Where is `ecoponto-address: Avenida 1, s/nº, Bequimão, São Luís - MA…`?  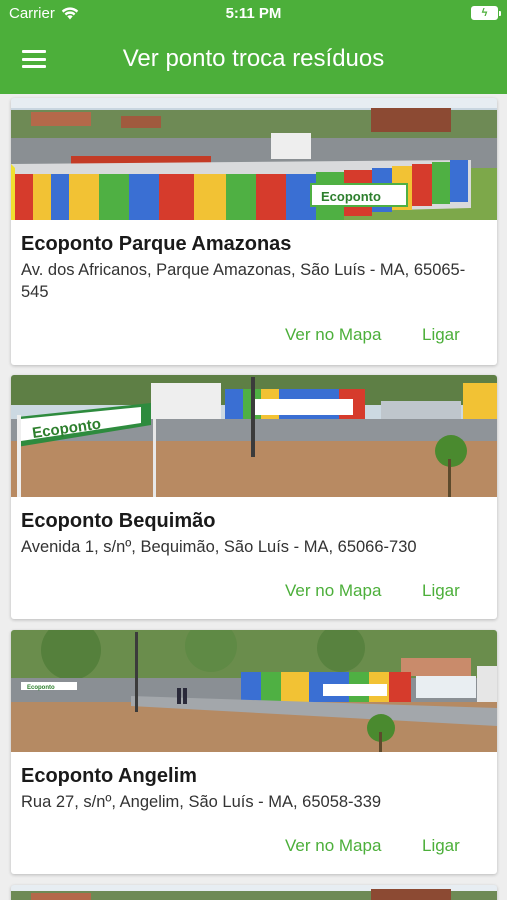 ecoponto-address: Avenida 1, s/nº, Bequimão, São Luís - MA… is located at coordinates (219, 547).